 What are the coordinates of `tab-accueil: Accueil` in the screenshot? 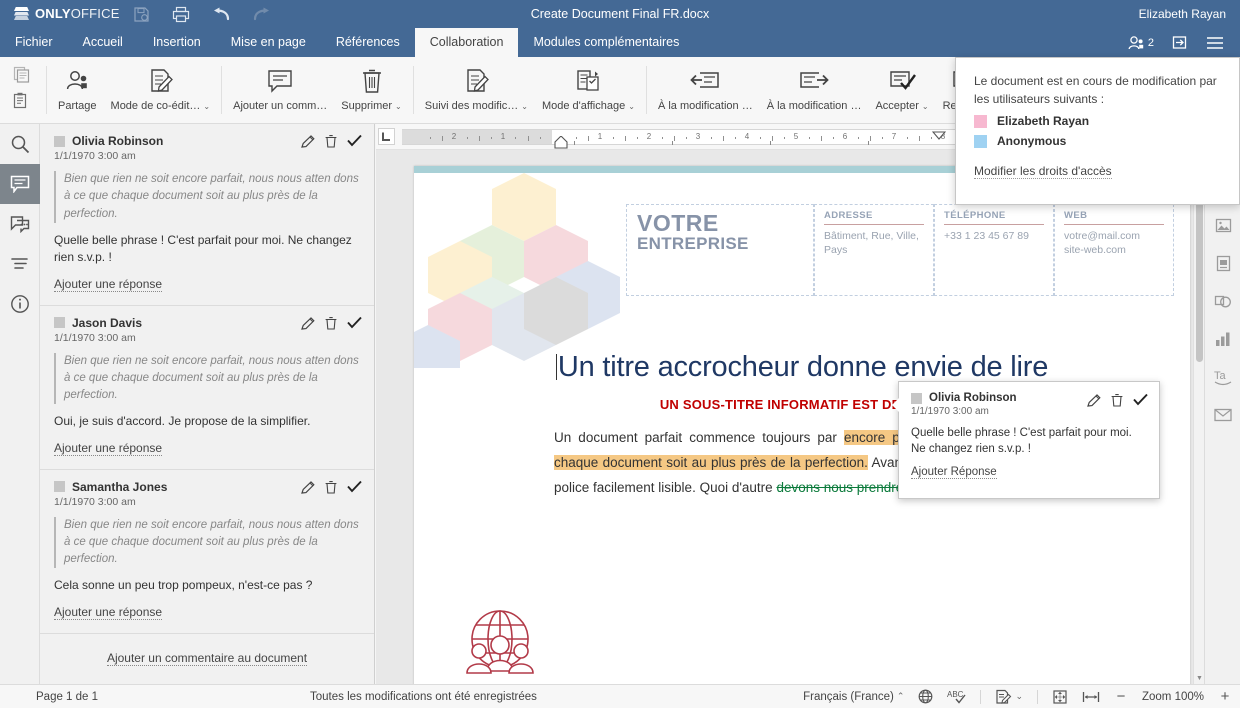 It's located at (103, 42).